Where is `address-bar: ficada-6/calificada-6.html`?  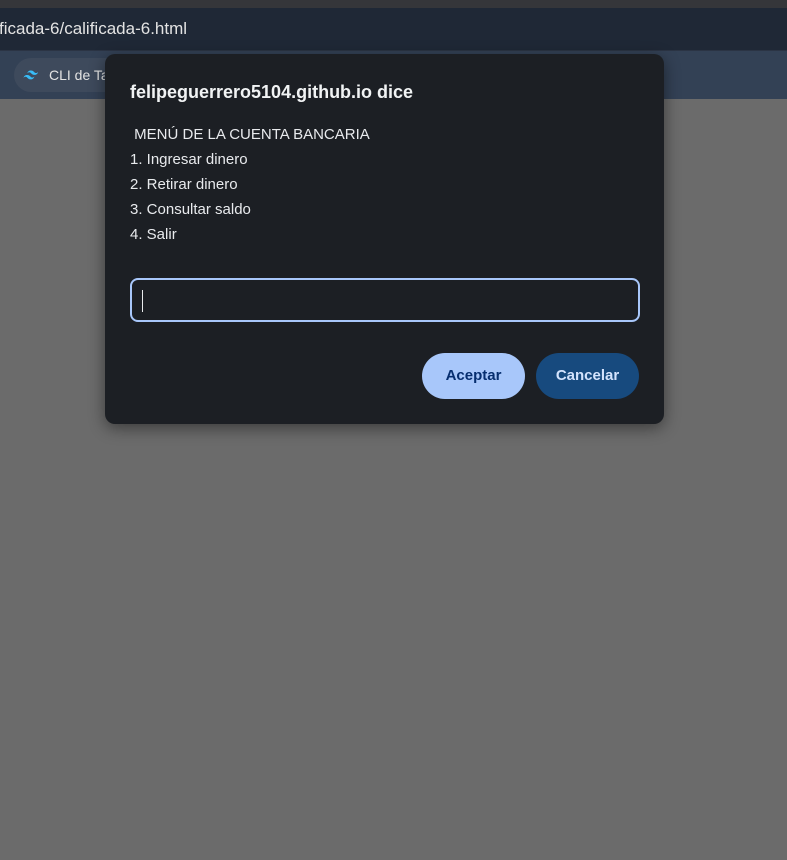
address-bar: ficada-6/calificada-6.html is located at coordinates (393, 29).